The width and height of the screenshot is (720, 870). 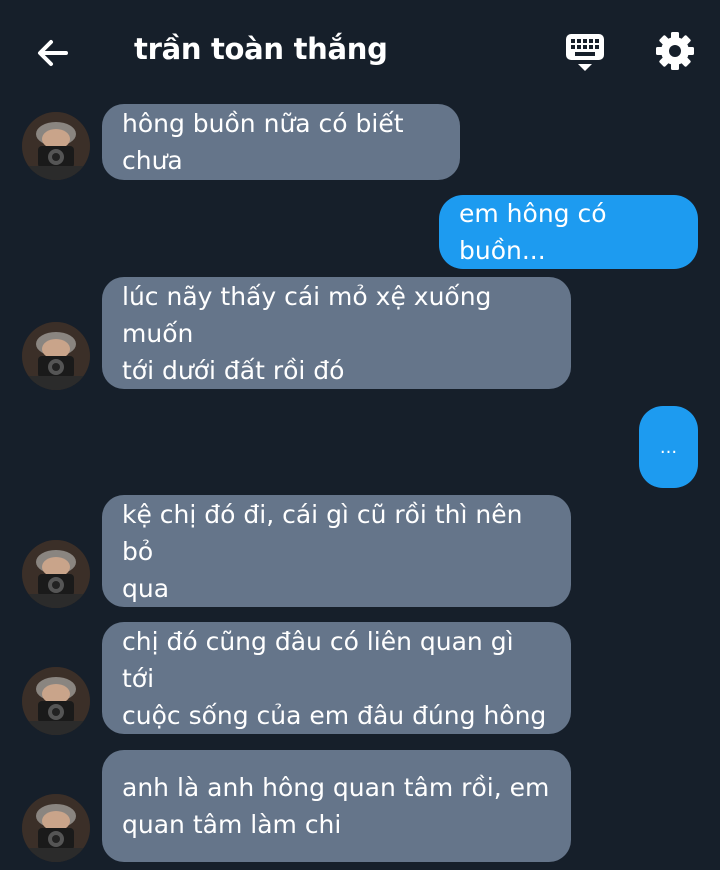 I want to click on conversation-title: trần toàn thắng, so click(x=261, y=49).